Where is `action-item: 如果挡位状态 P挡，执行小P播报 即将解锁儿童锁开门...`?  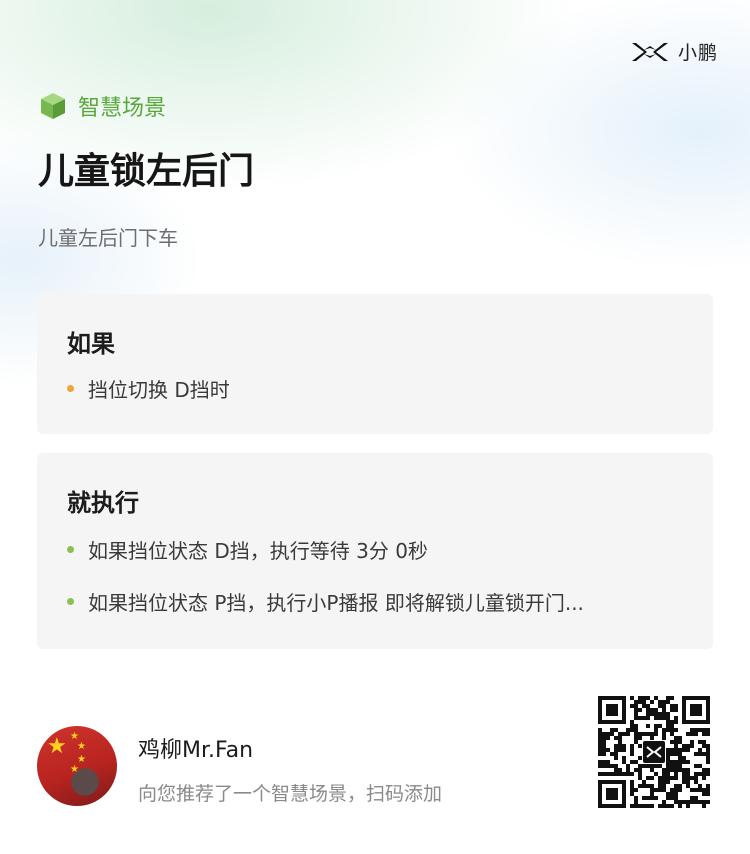 action-item: 如果挡位状态 P挡，执行小P播报 即将解锁儿童锁开门... is located at coordinates (325, 601).